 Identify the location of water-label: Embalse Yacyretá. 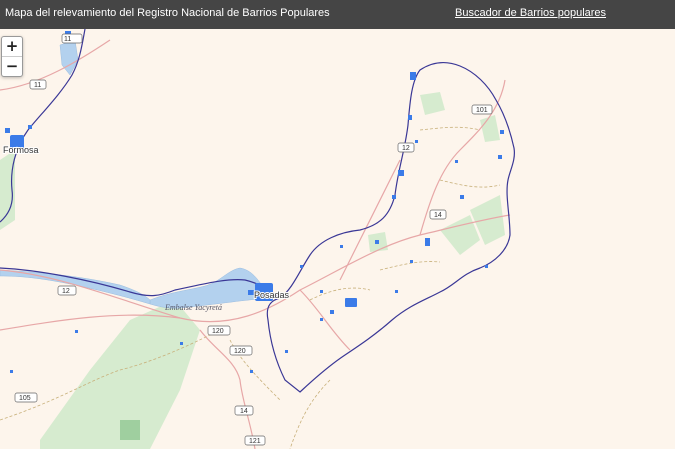
(193, 307).